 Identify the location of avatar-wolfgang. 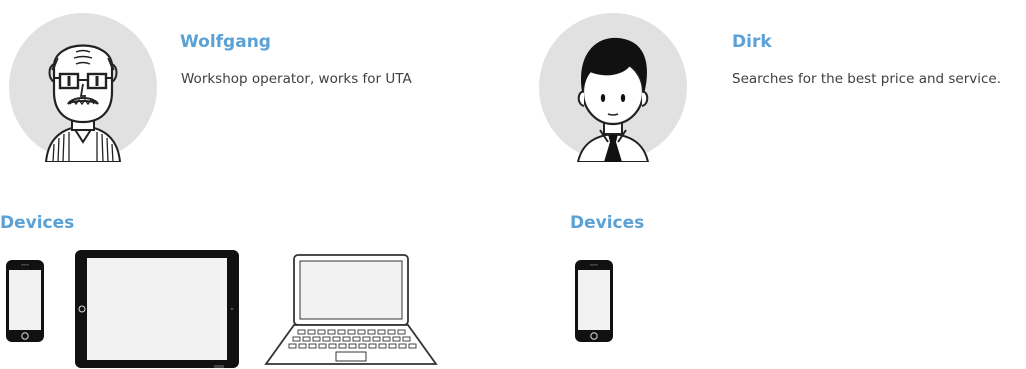
(83, 87).